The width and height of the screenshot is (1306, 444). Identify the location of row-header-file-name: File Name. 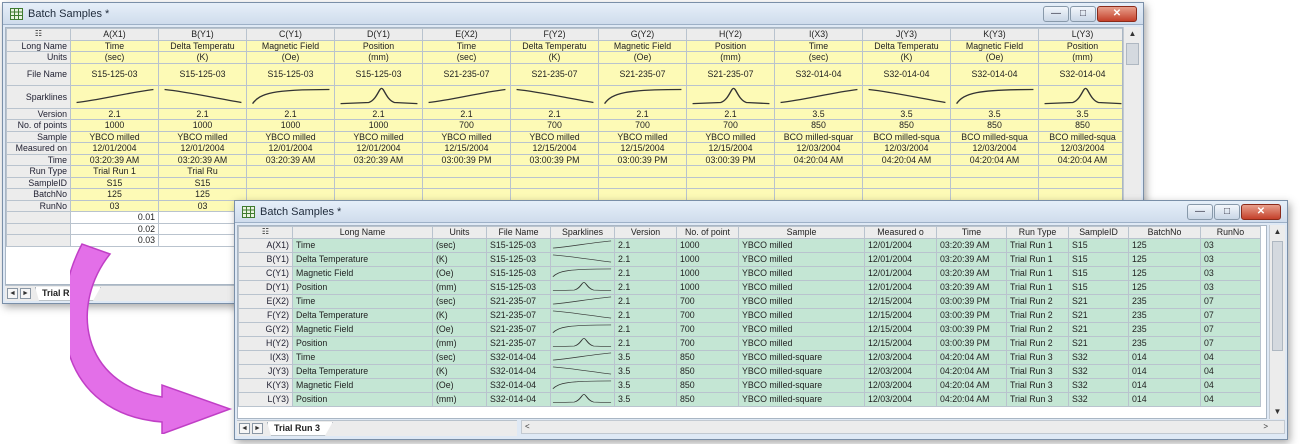
(38, 74).